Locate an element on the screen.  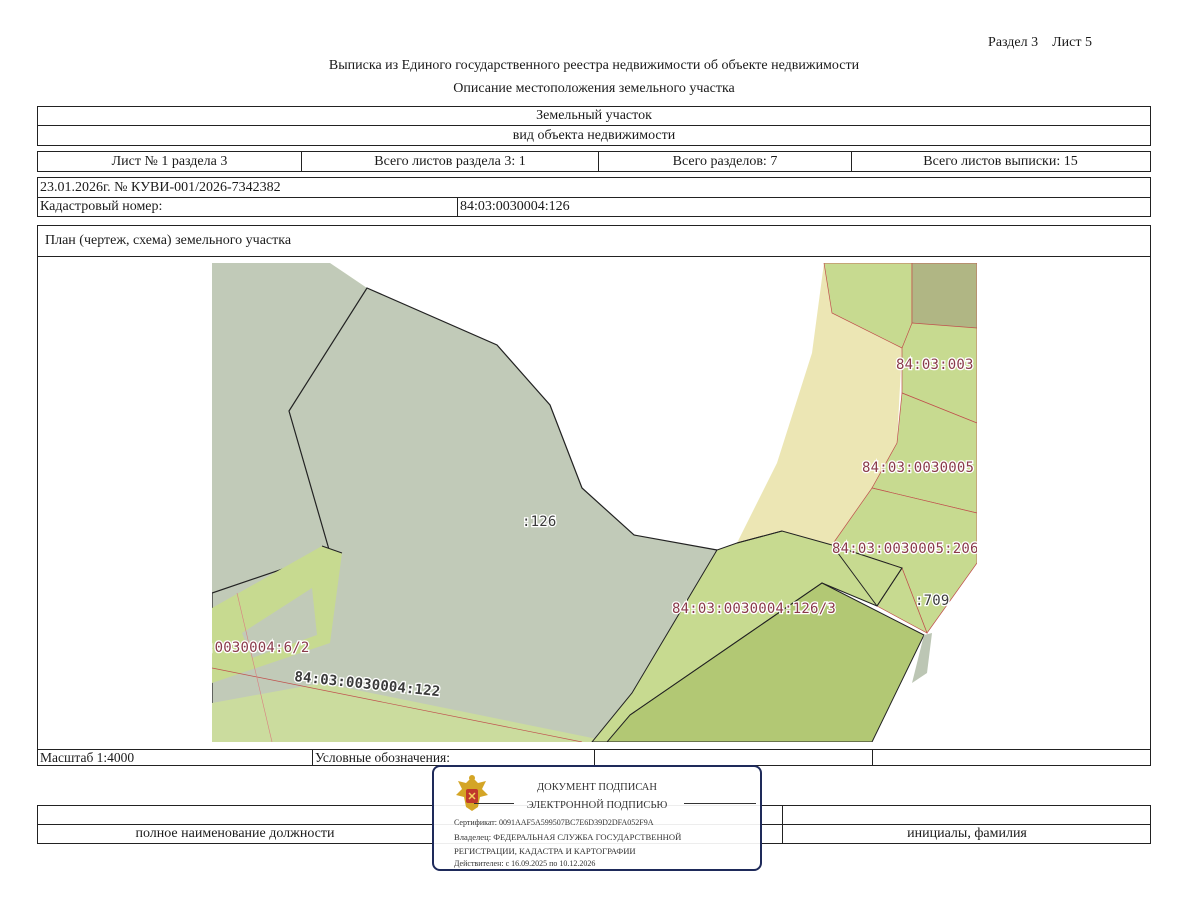
cadastral-value: 84:03:0030004:126 is located at coordinates (515, 206).